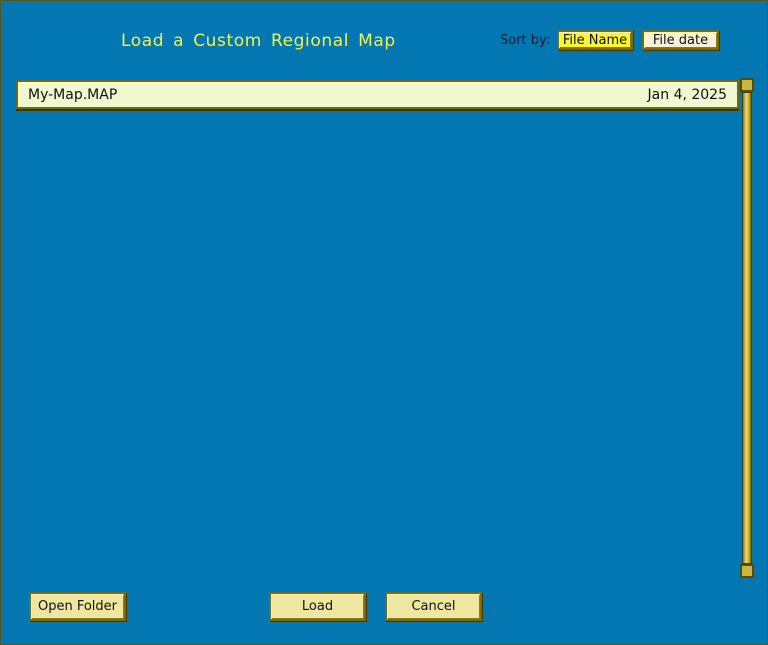 The height and width of the screenshot is (645, 768). What do you see at coordinates (77, 606) in the screenshot?
I see `open-folder-button: Open Folder` at bounding box center [77, 606].